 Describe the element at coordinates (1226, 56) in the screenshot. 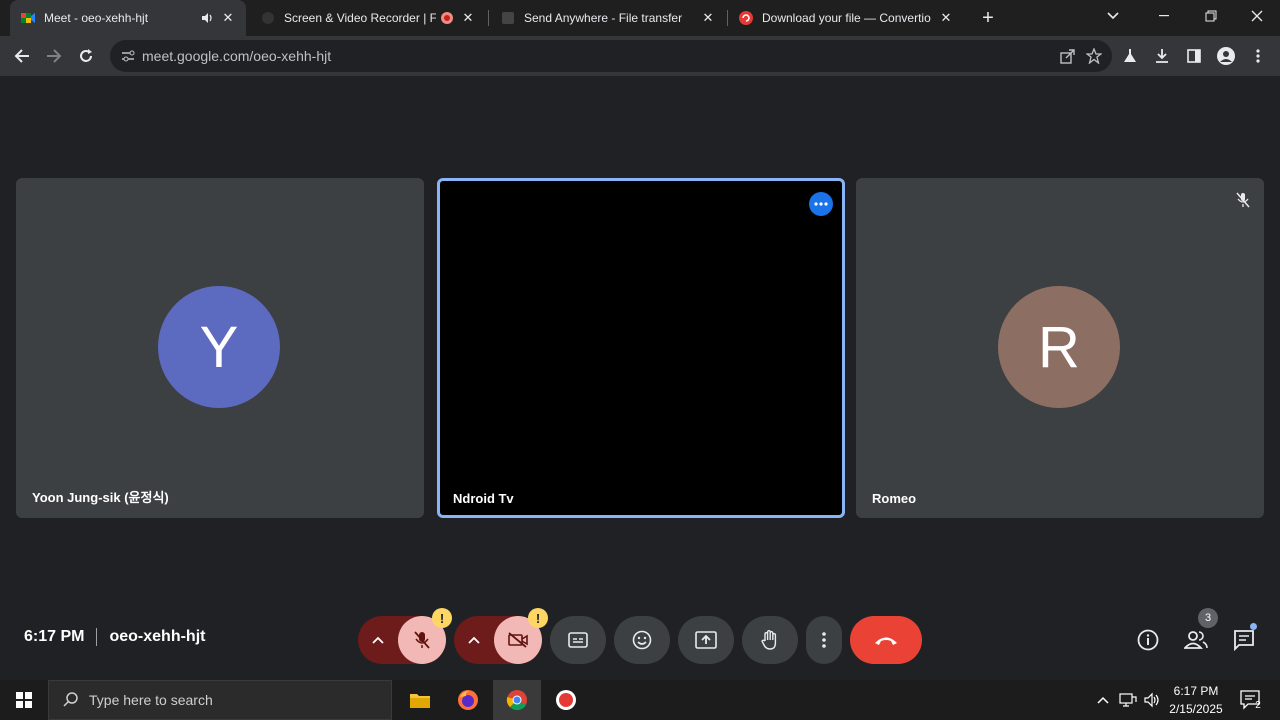

I see `profile-icon` at that location.